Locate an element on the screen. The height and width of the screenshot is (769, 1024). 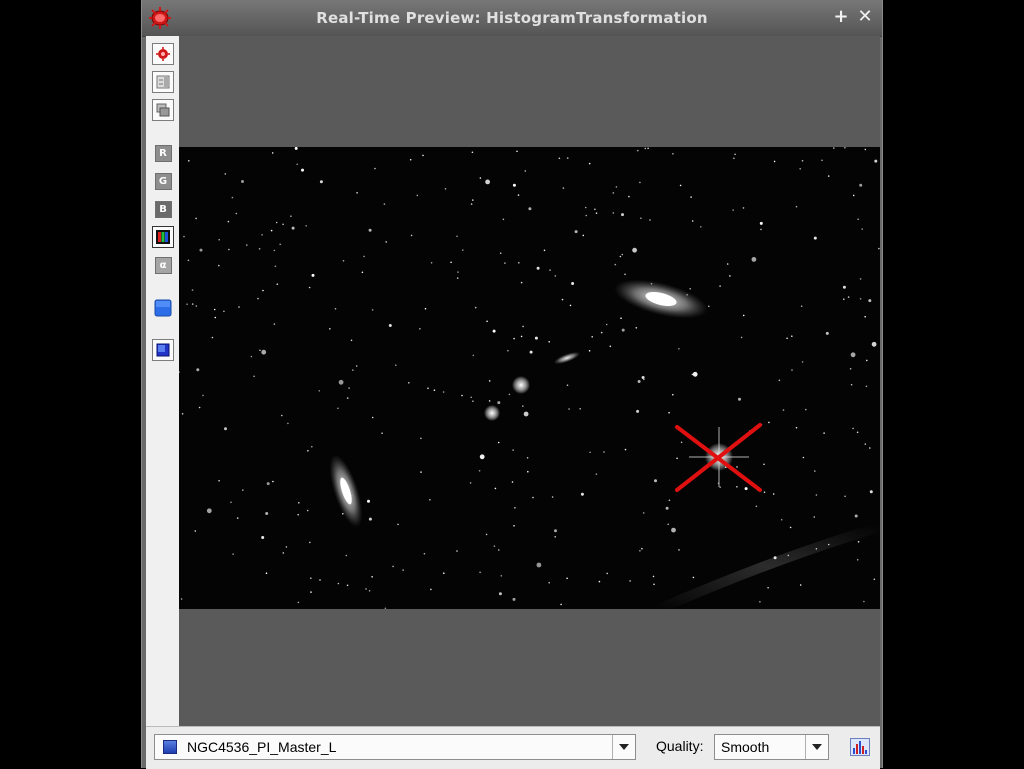
fit-view-button is located at coordinates (163, 82).